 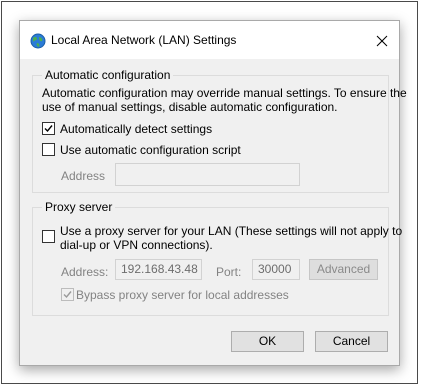 What do you see at coordinates (351, 341) in the screenshot?
I see `cancel-button: Cancel` at bounding box center [351, 341].